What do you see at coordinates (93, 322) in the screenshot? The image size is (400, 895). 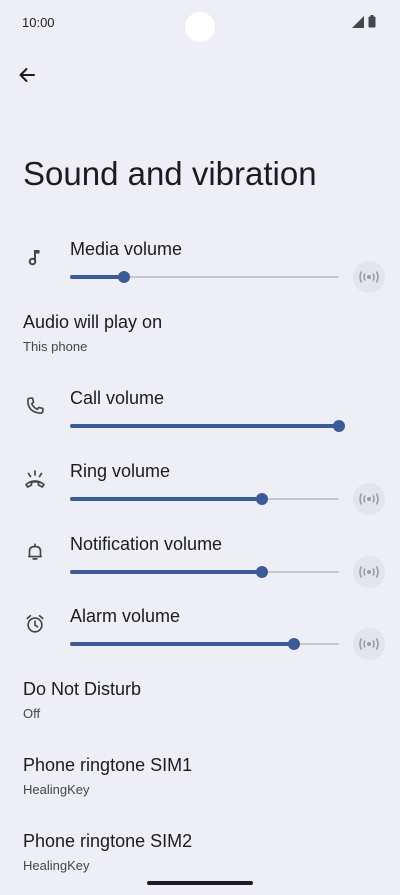 I see `audio-output-title: Audio will play on` at bounding box center [93, 322].